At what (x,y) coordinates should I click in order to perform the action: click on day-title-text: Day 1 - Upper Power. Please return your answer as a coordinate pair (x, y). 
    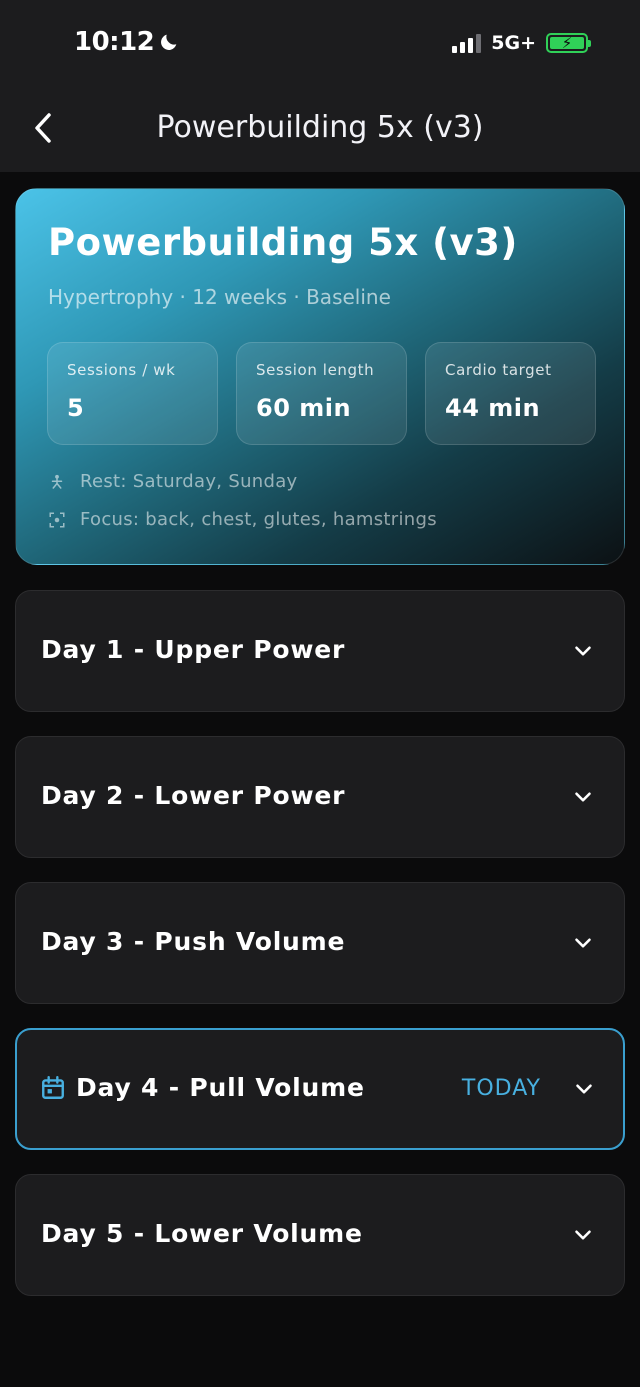
    Looking at the image, I should click on (193, 649).